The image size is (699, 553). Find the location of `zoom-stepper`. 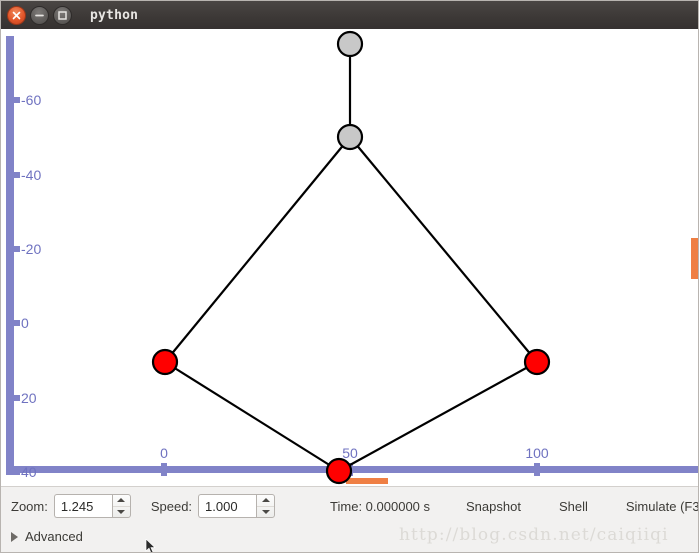

zoom-stepper is located at coordinates (92, 506).